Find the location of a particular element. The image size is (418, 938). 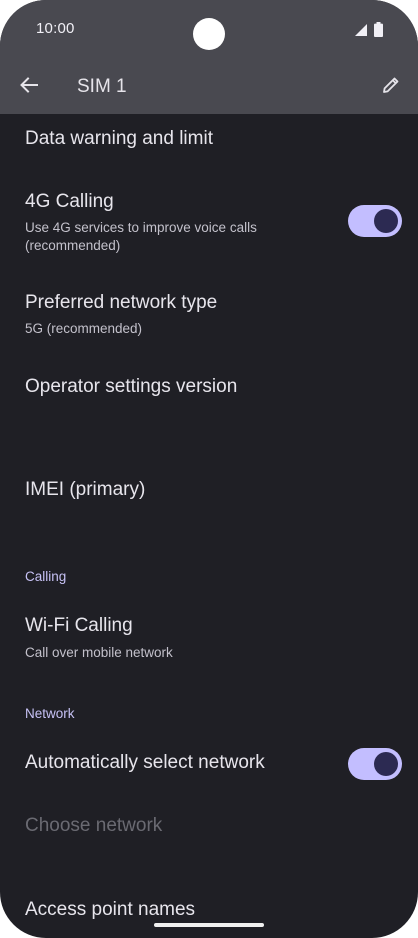

choose-network-row: Choose network is located at coordinates (209, 829).